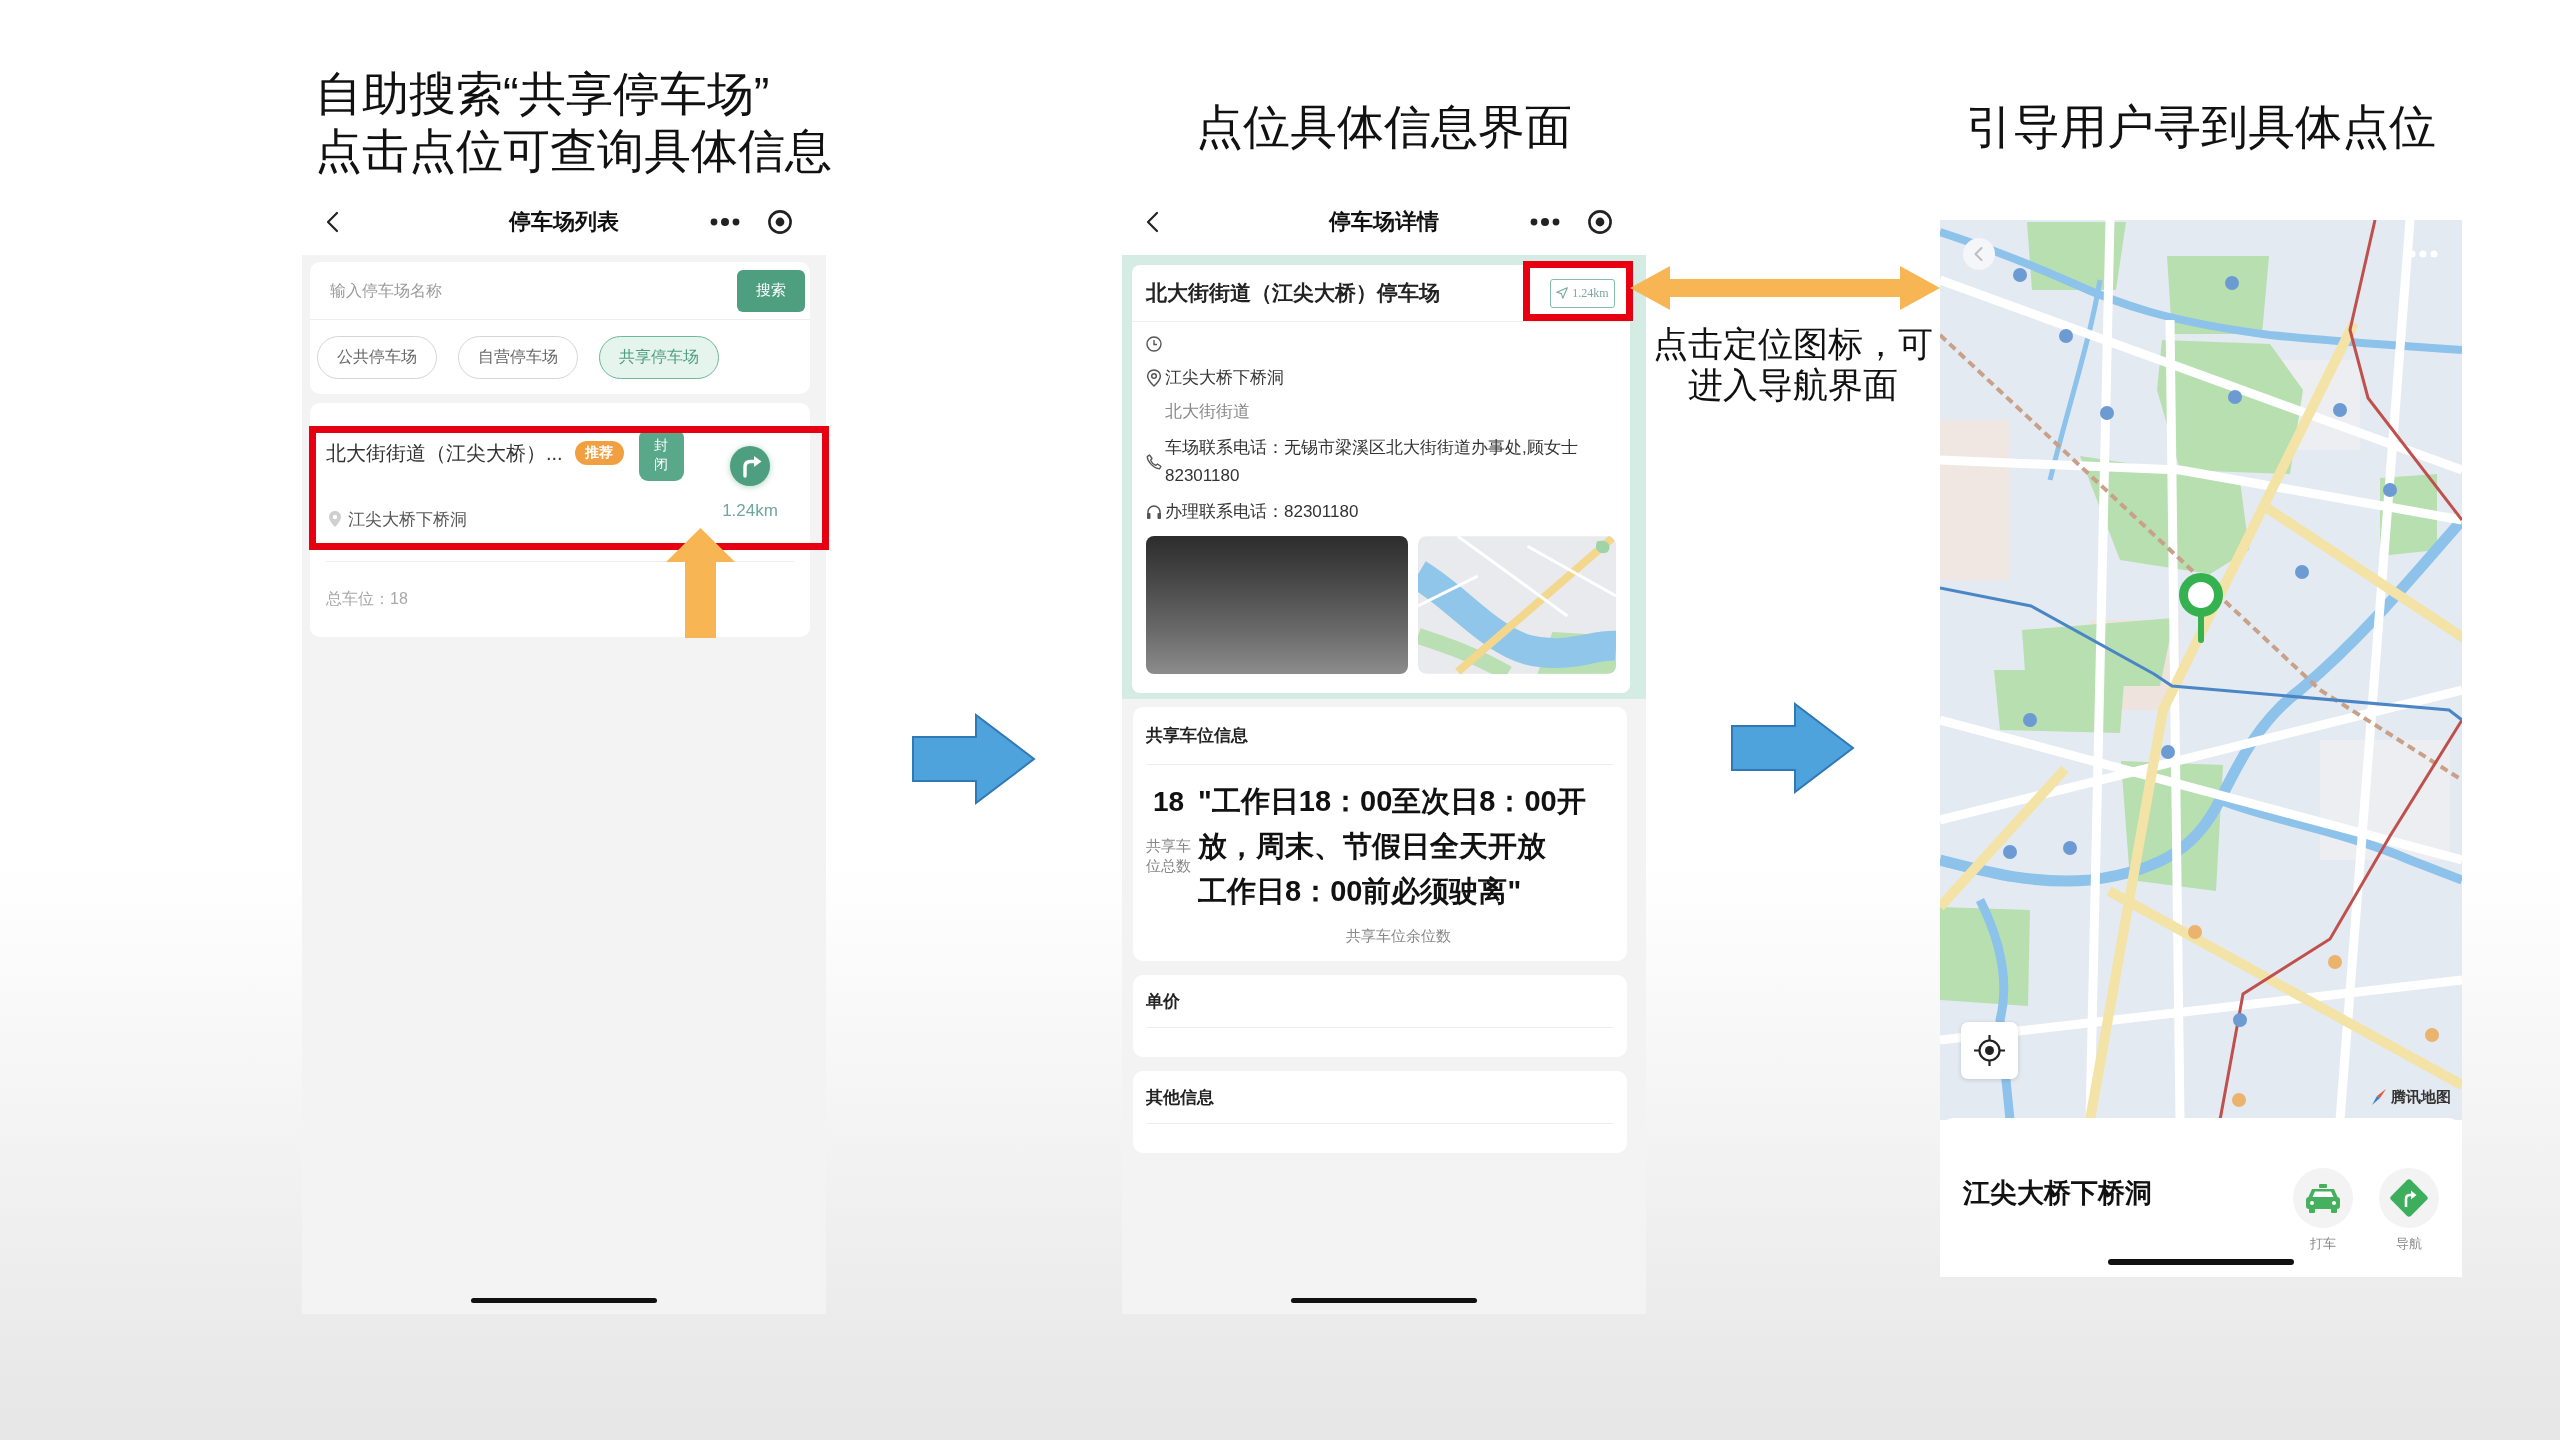 The image size is (2560, 1440). Describe the element at coordinates (1154, 344) in the screenshot. I see `clock-icon` at that location.